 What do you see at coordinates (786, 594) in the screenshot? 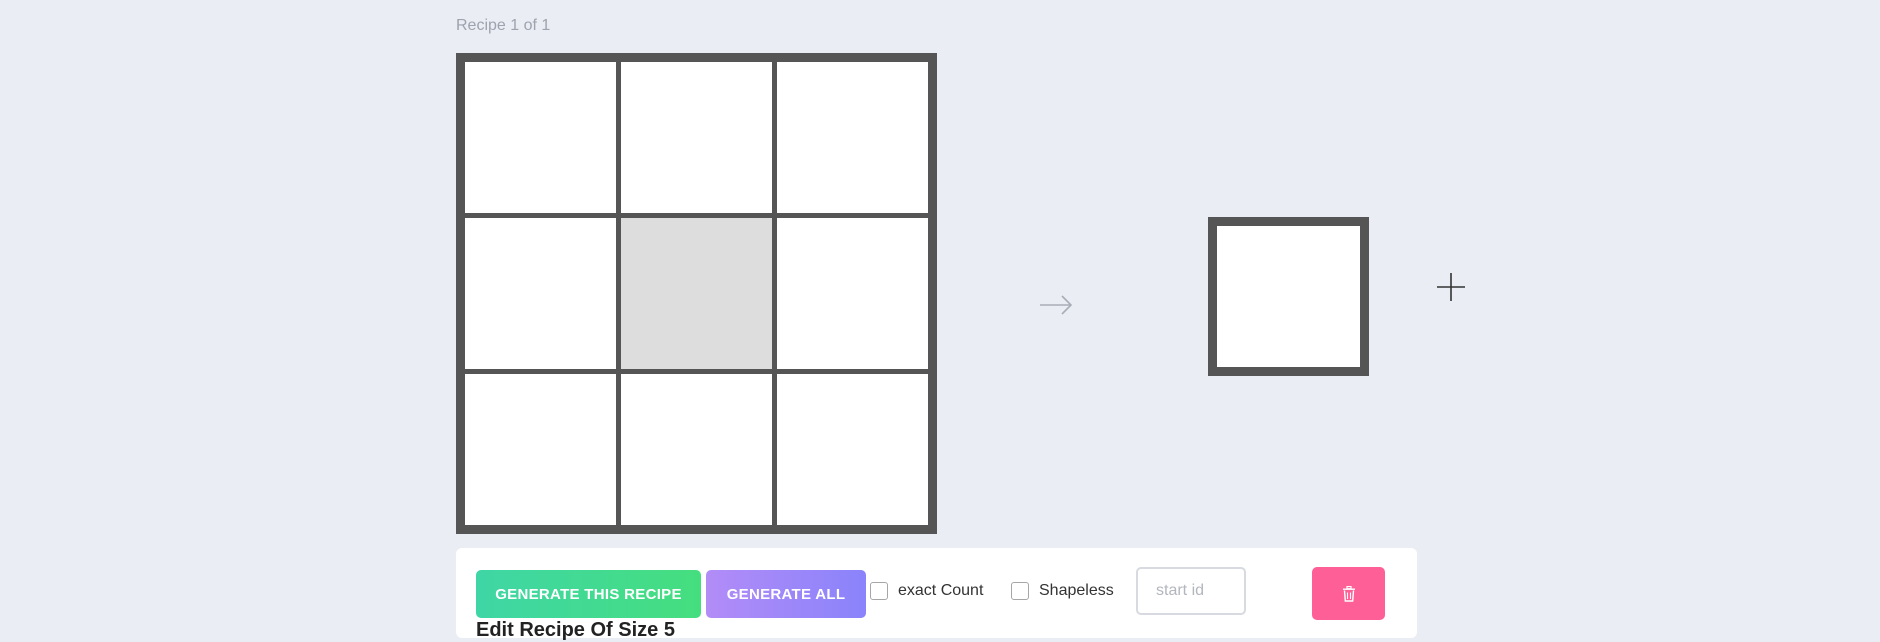
I see `generate-all-button: GENERATE ALL` at bounding box center [786, 594].